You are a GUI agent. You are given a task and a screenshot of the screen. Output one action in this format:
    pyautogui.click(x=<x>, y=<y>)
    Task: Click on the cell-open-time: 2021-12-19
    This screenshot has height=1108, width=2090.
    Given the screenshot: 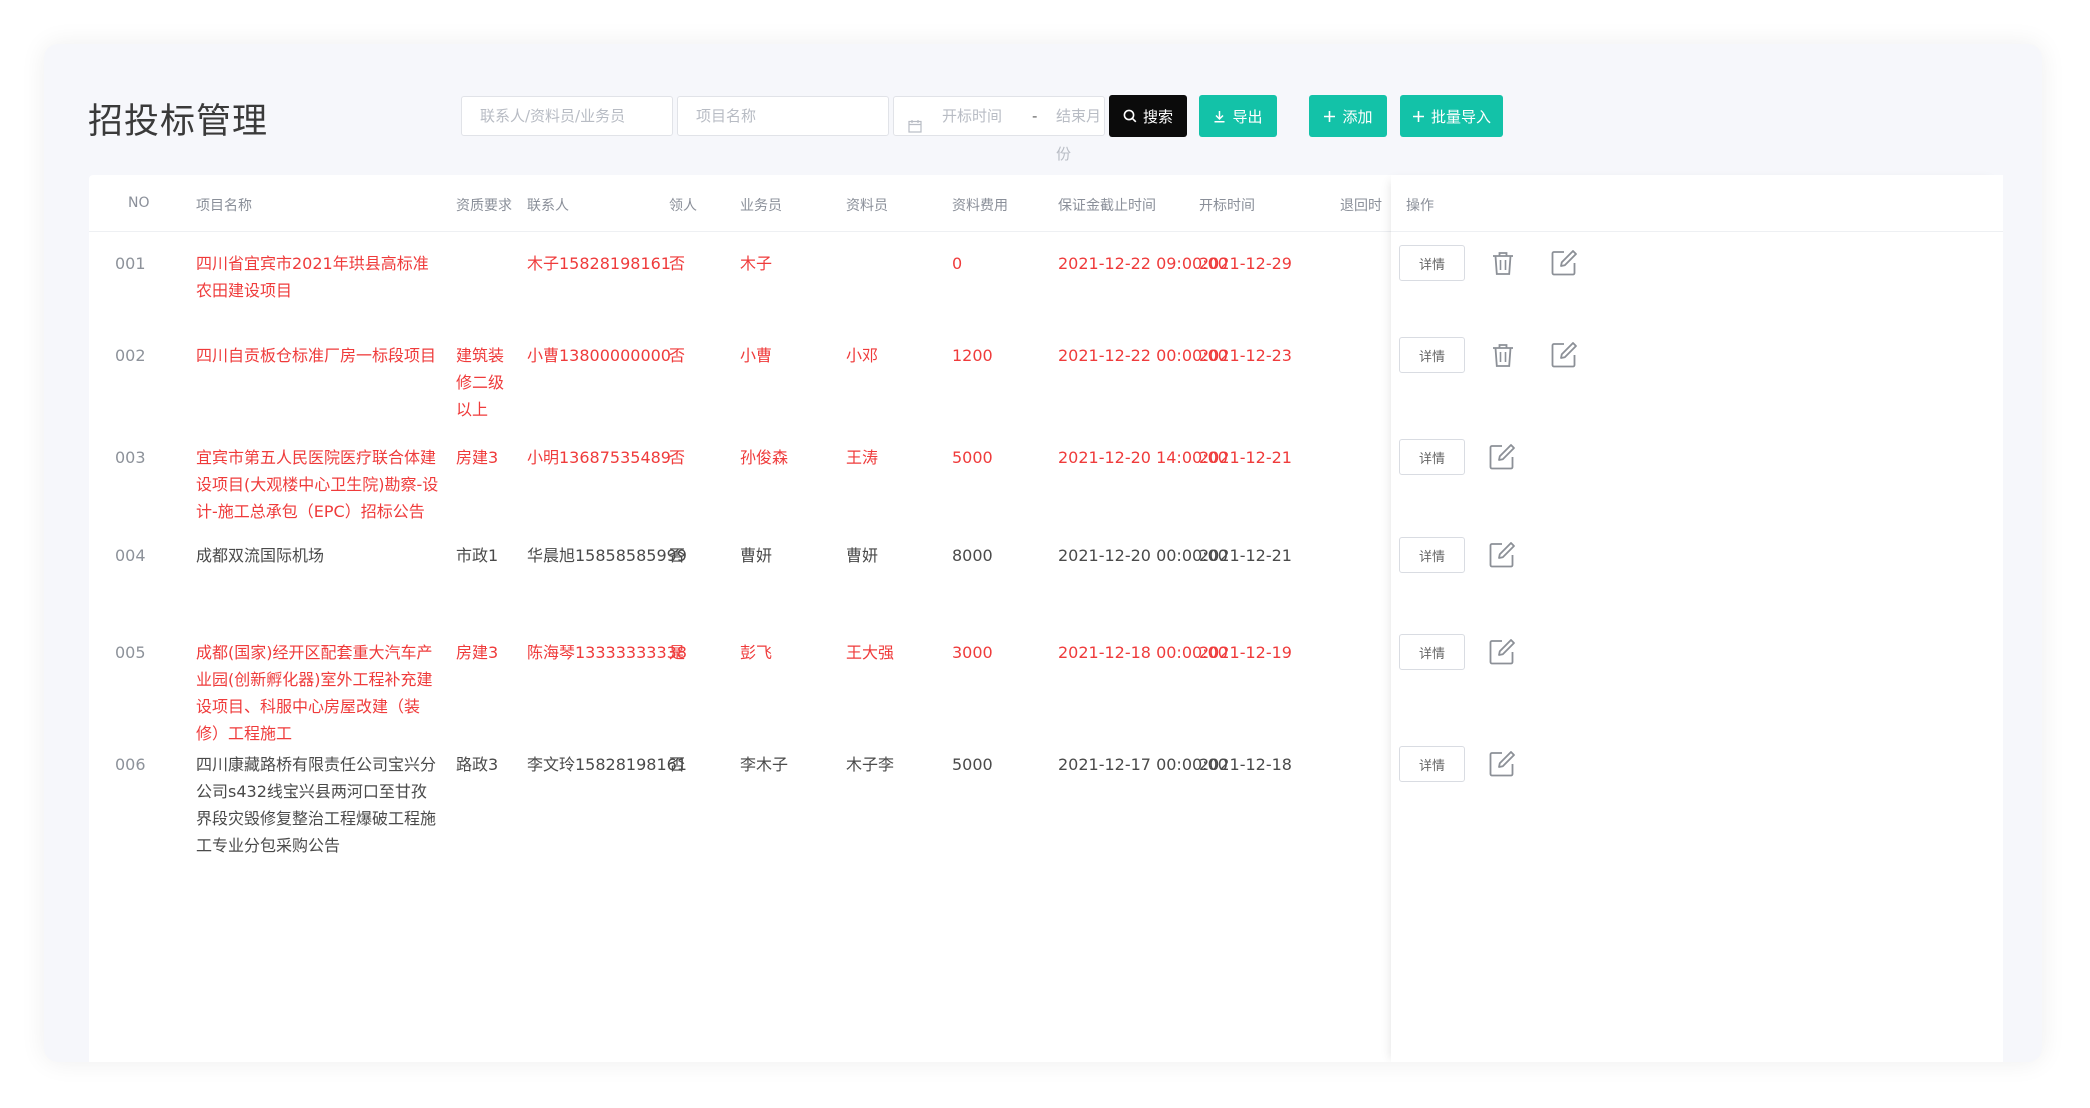 What is the action you would take?
    pyautogui.click(x=1245, y=652)
    